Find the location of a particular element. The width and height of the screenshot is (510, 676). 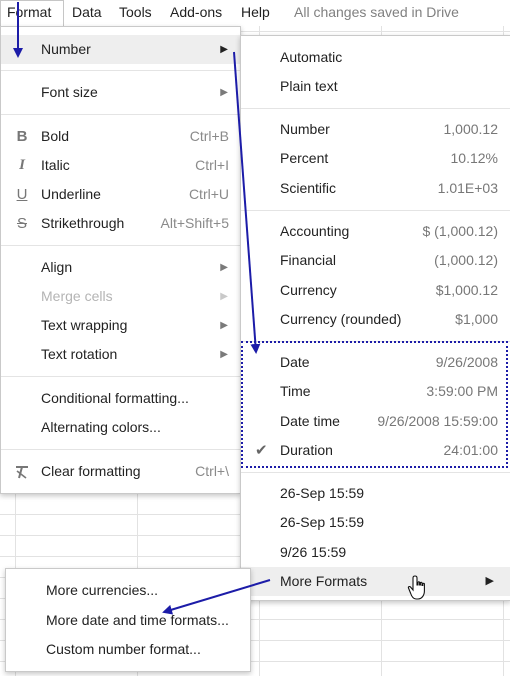

menu-help: Help is located at coordinates (255, 13).